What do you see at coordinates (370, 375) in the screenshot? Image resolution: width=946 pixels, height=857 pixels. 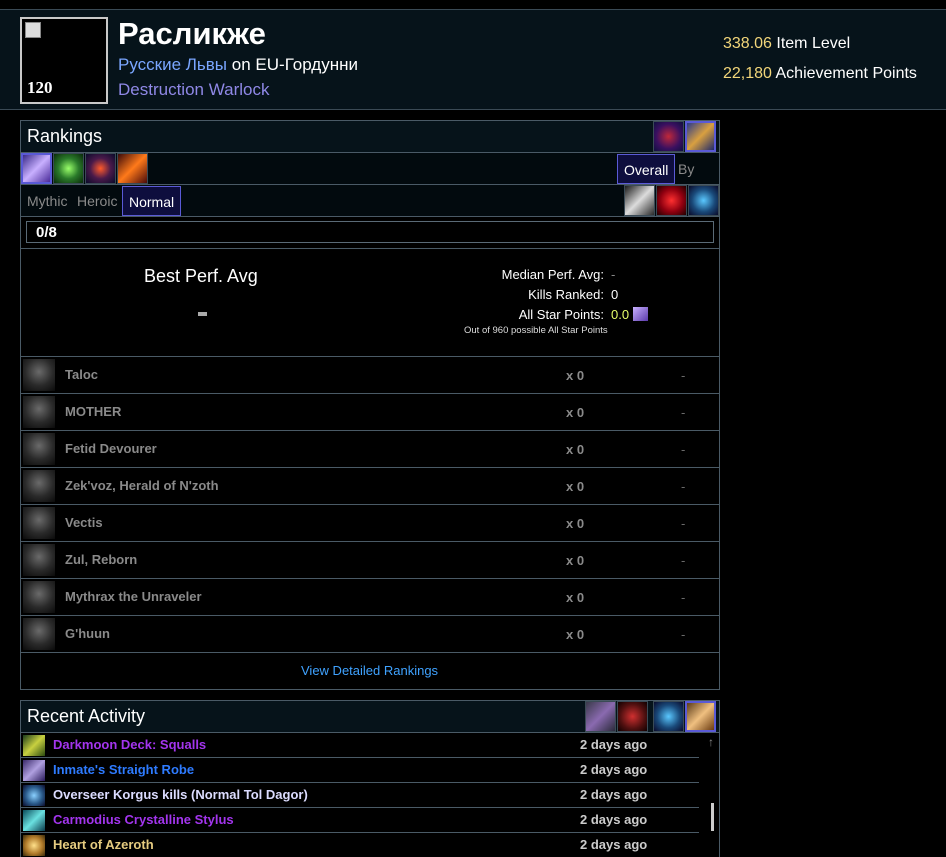 I see `boss-row: Taloc x 0 -` at bounding box center [370, 375].